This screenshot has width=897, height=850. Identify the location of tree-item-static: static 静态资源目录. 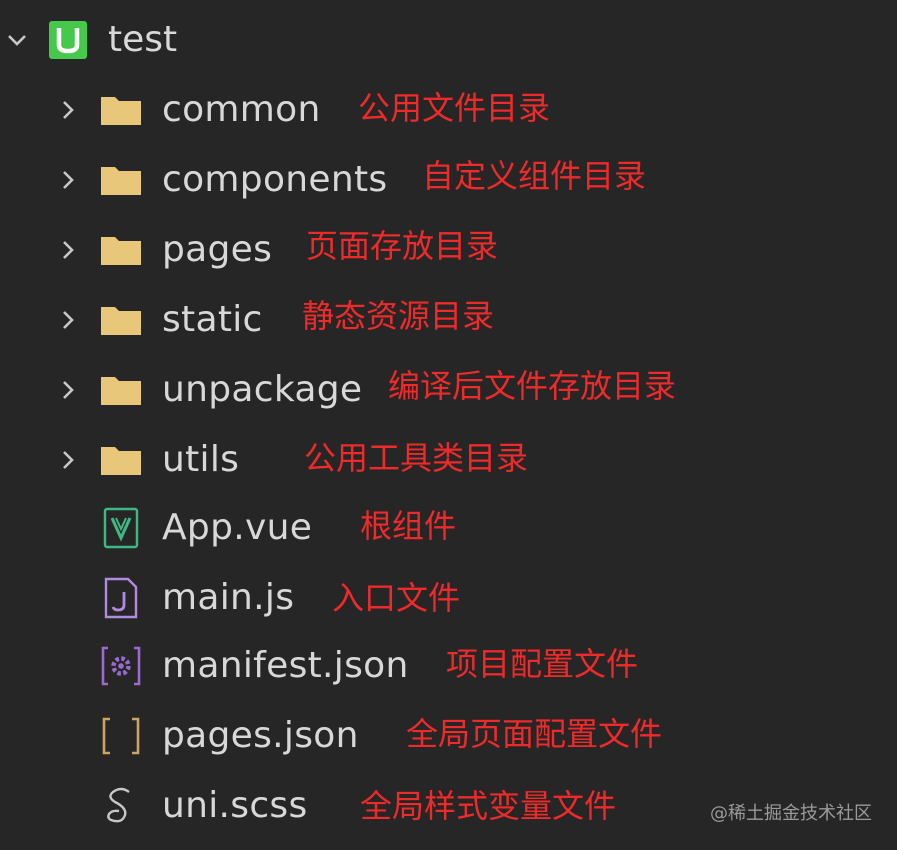
(448, 320).